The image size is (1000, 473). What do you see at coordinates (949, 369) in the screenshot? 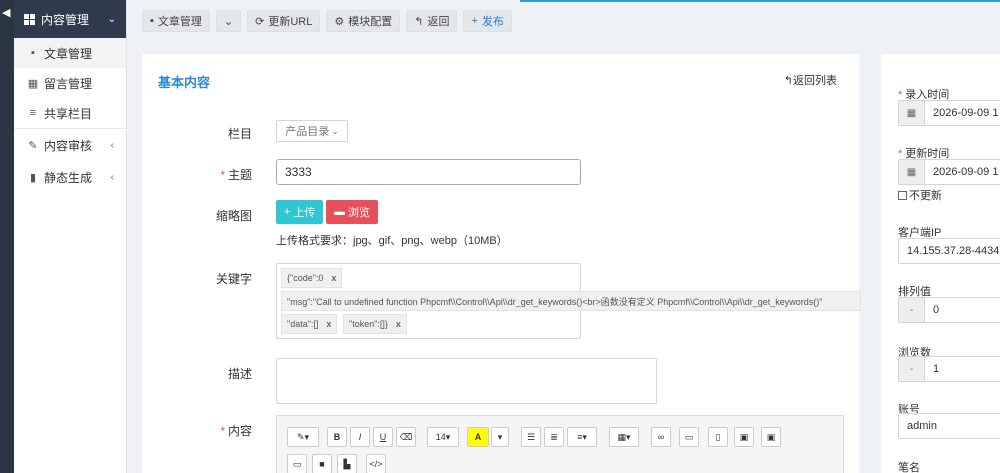
I see `views-stepper: - 1` at bounding box center [949, 369].